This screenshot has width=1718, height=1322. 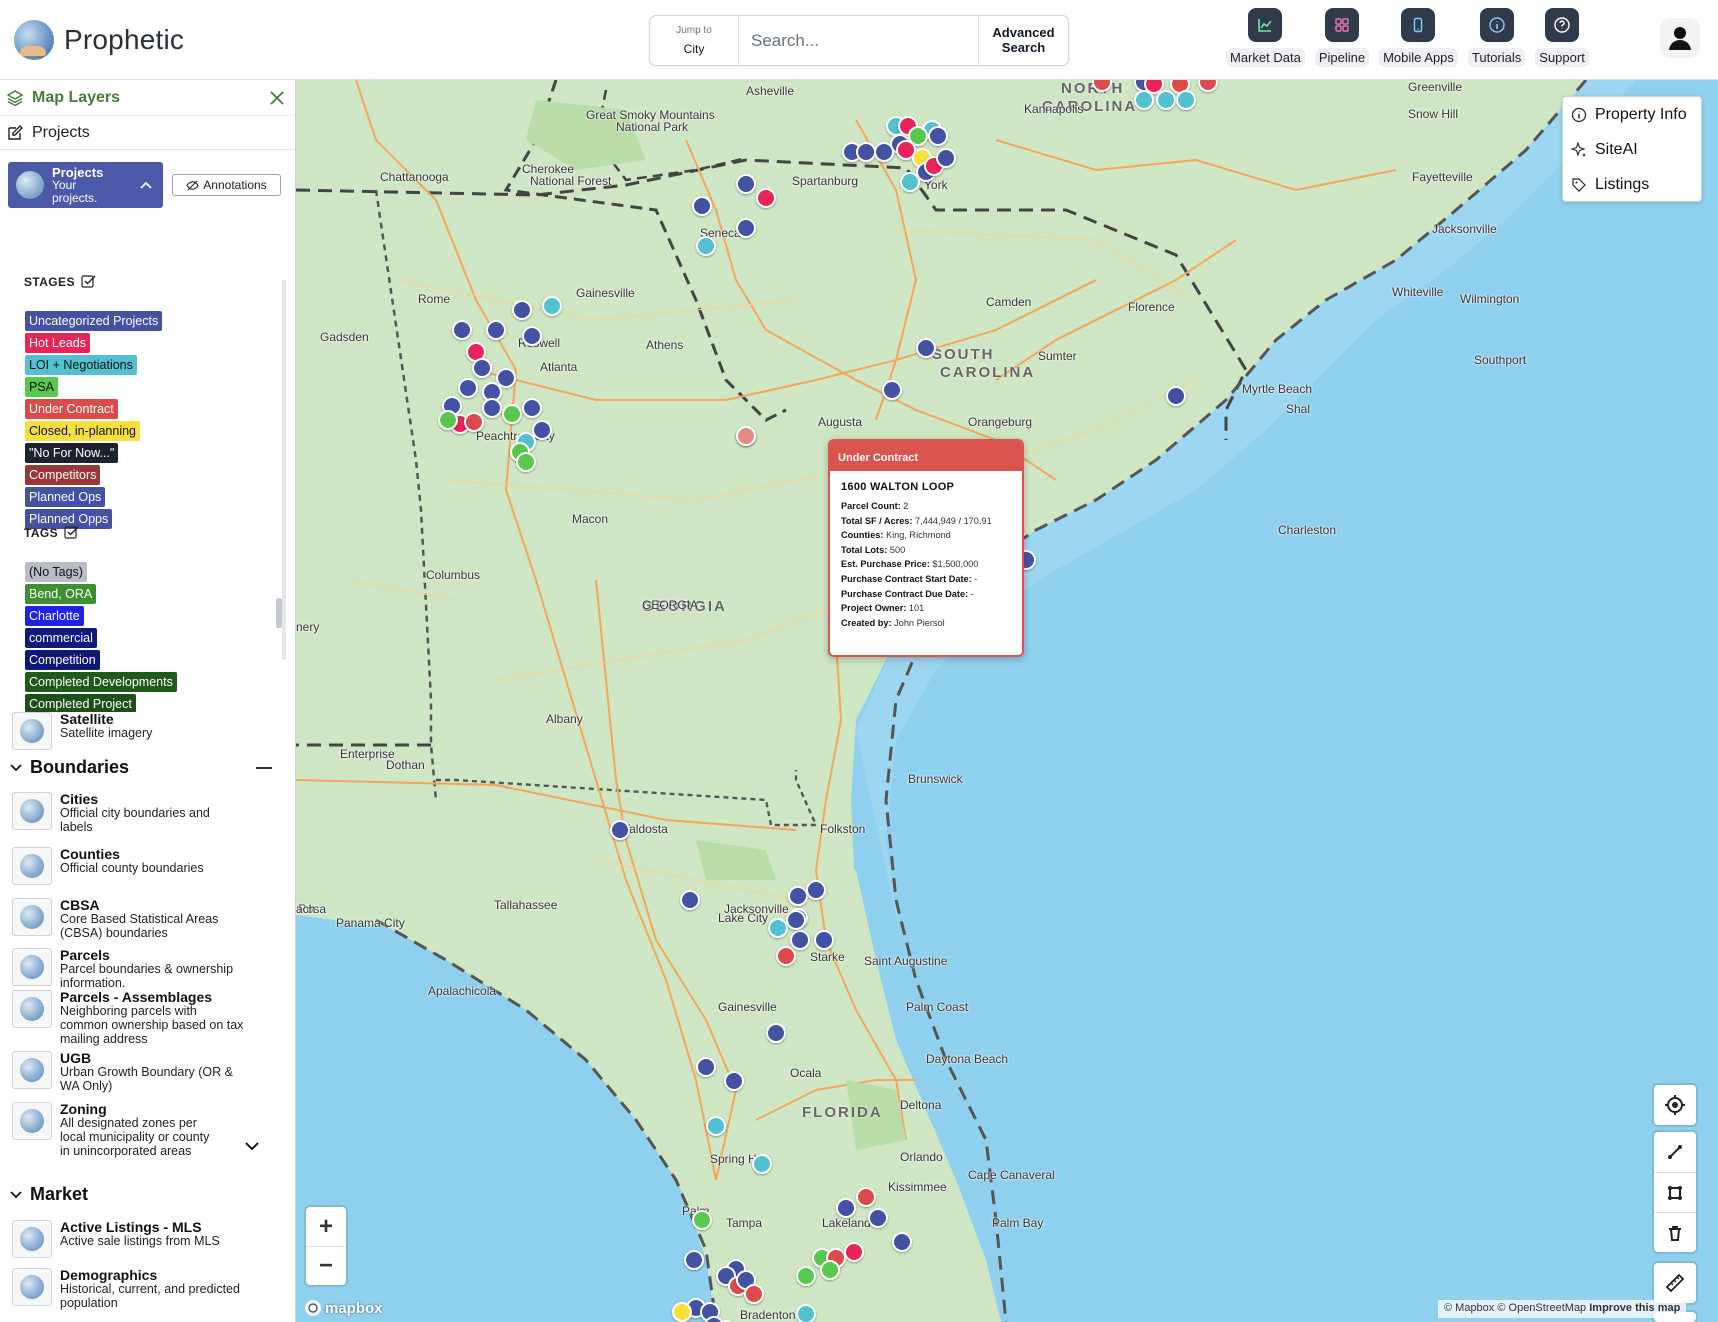 What do you see at coordinates (1418, 37) in the screenshot?
I see `nav-mobile-apps: Mobile Apps` at bounding box center [1418, 37].